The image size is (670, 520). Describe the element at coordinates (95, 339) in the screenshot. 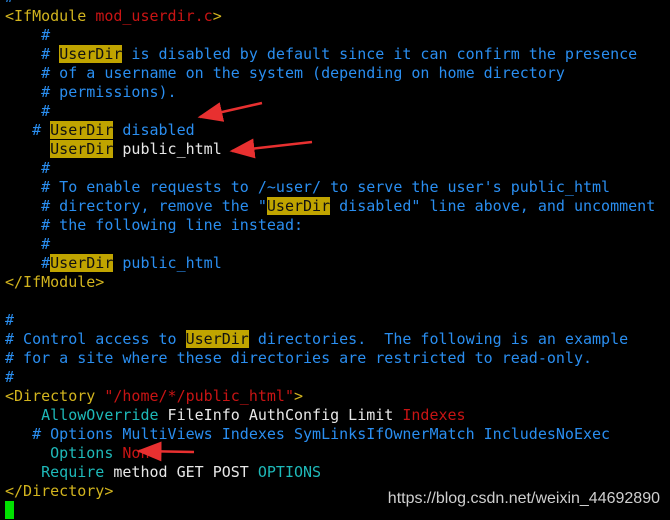

I see `code-token: # Control access to` at that location.